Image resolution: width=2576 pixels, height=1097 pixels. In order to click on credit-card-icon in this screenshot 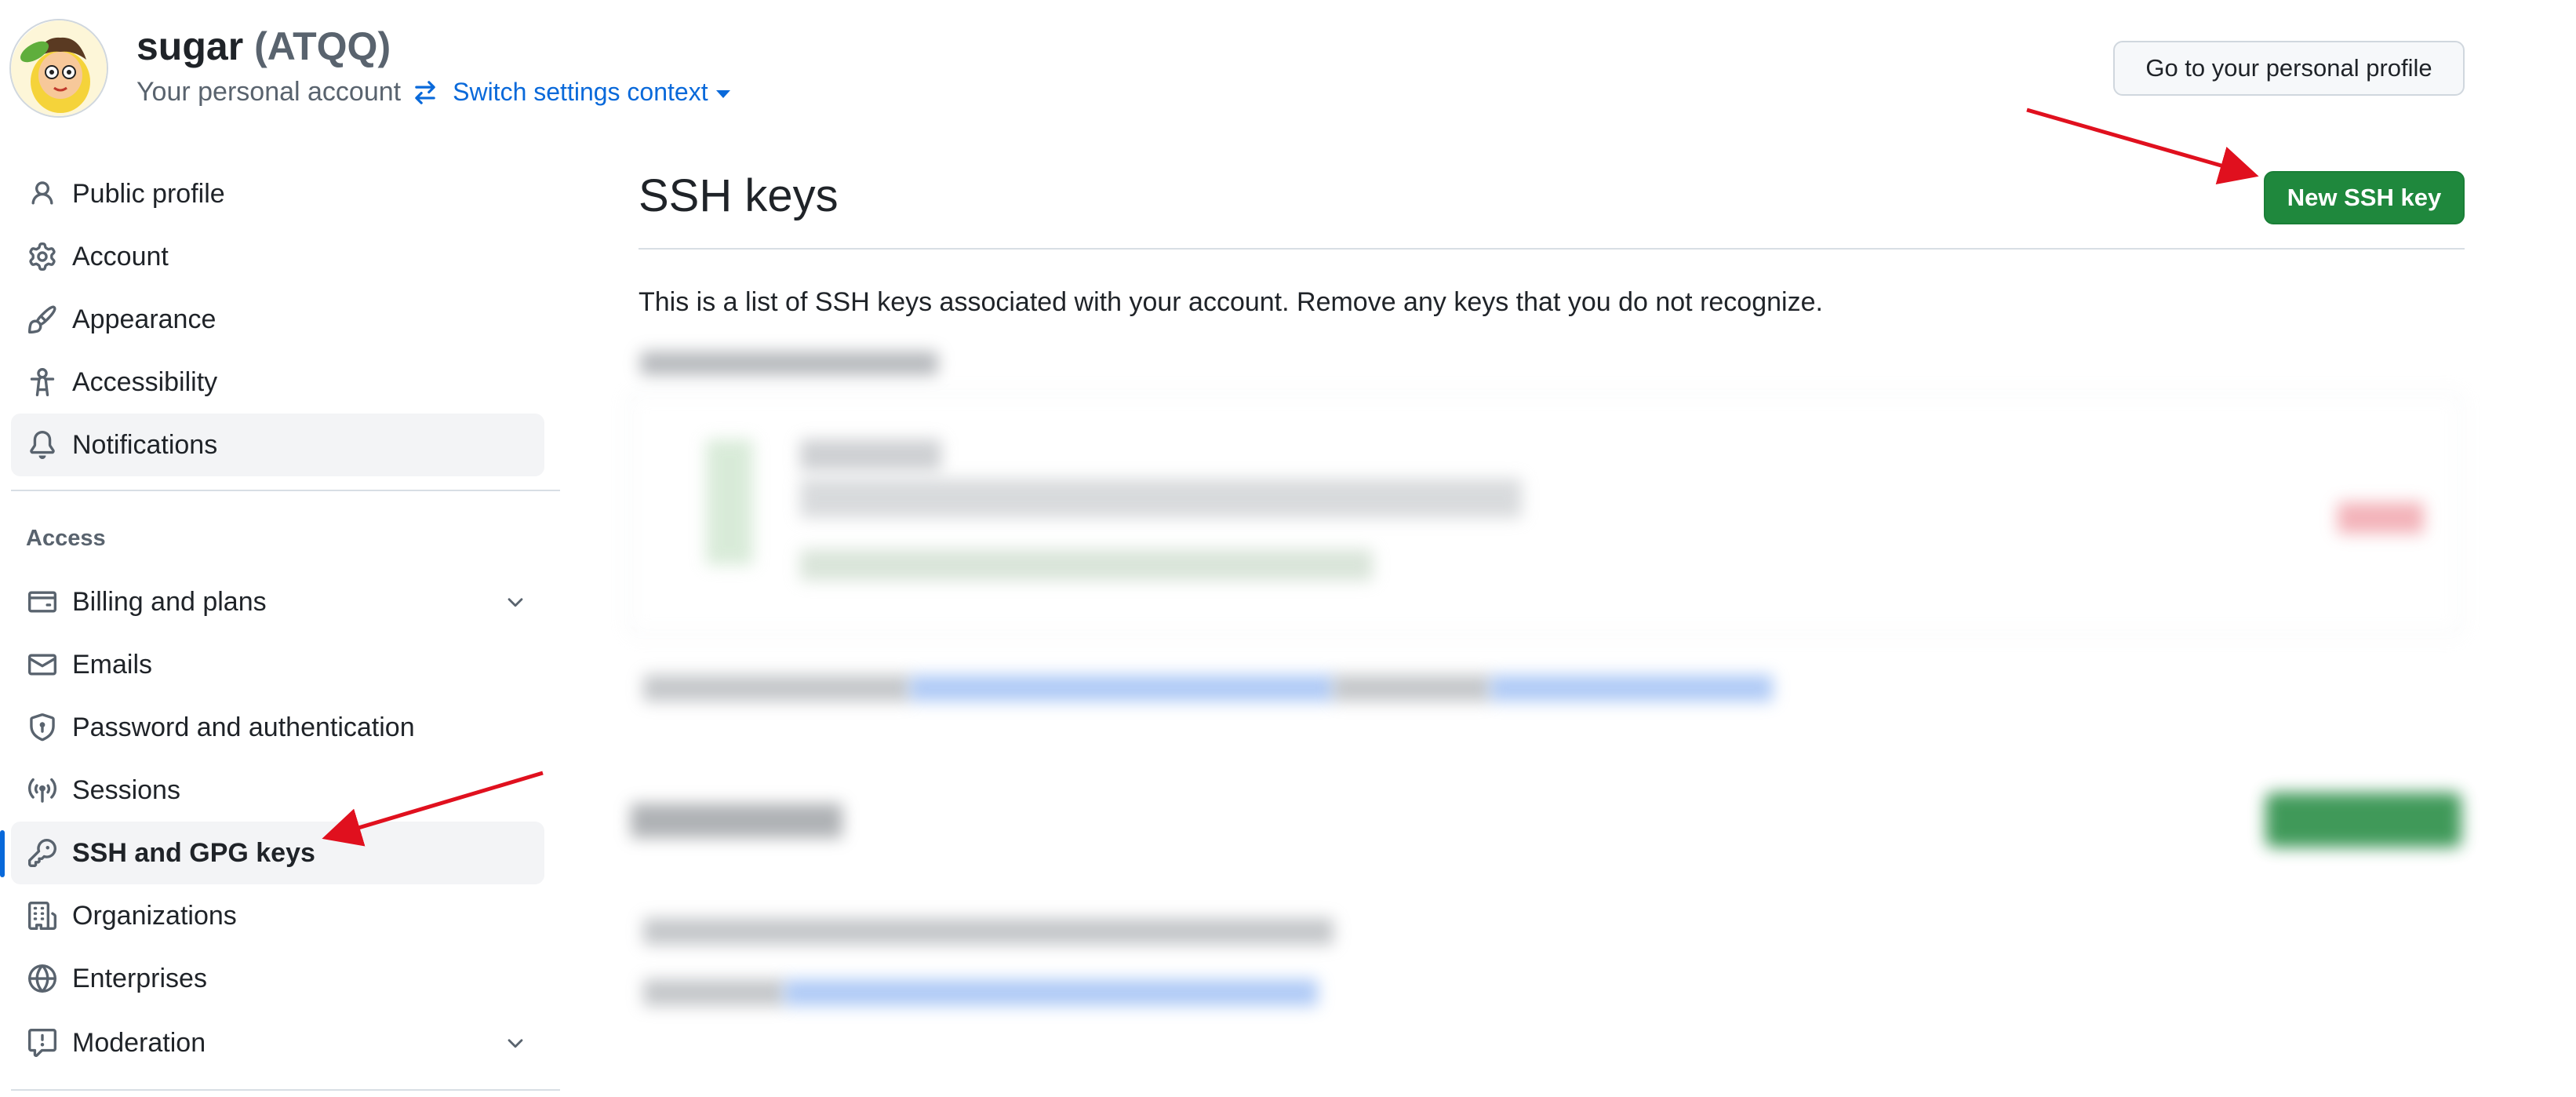, I will do `click(42, 602)`.